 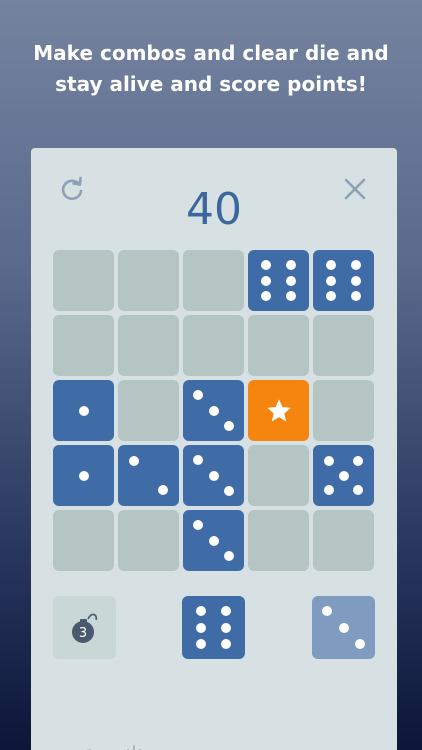 I want to click on queued-die-piece, so click(x=343, y=627).